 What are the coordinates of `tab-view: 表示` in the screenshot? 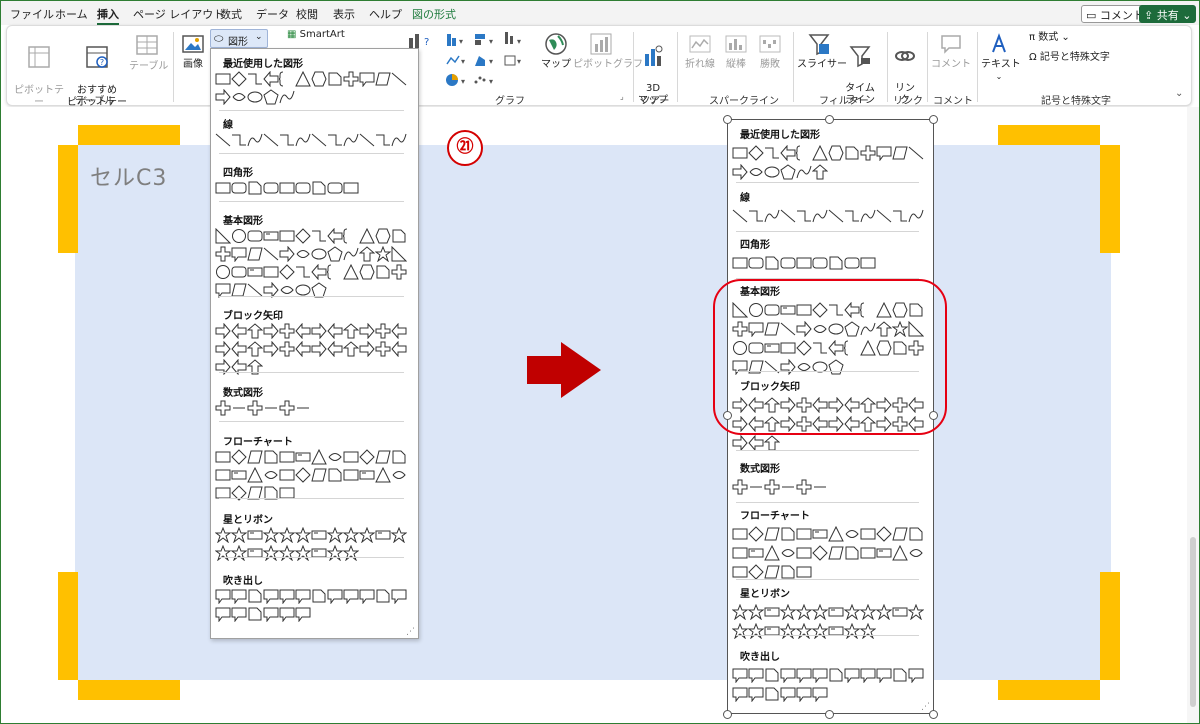 It's located at (344, 14).